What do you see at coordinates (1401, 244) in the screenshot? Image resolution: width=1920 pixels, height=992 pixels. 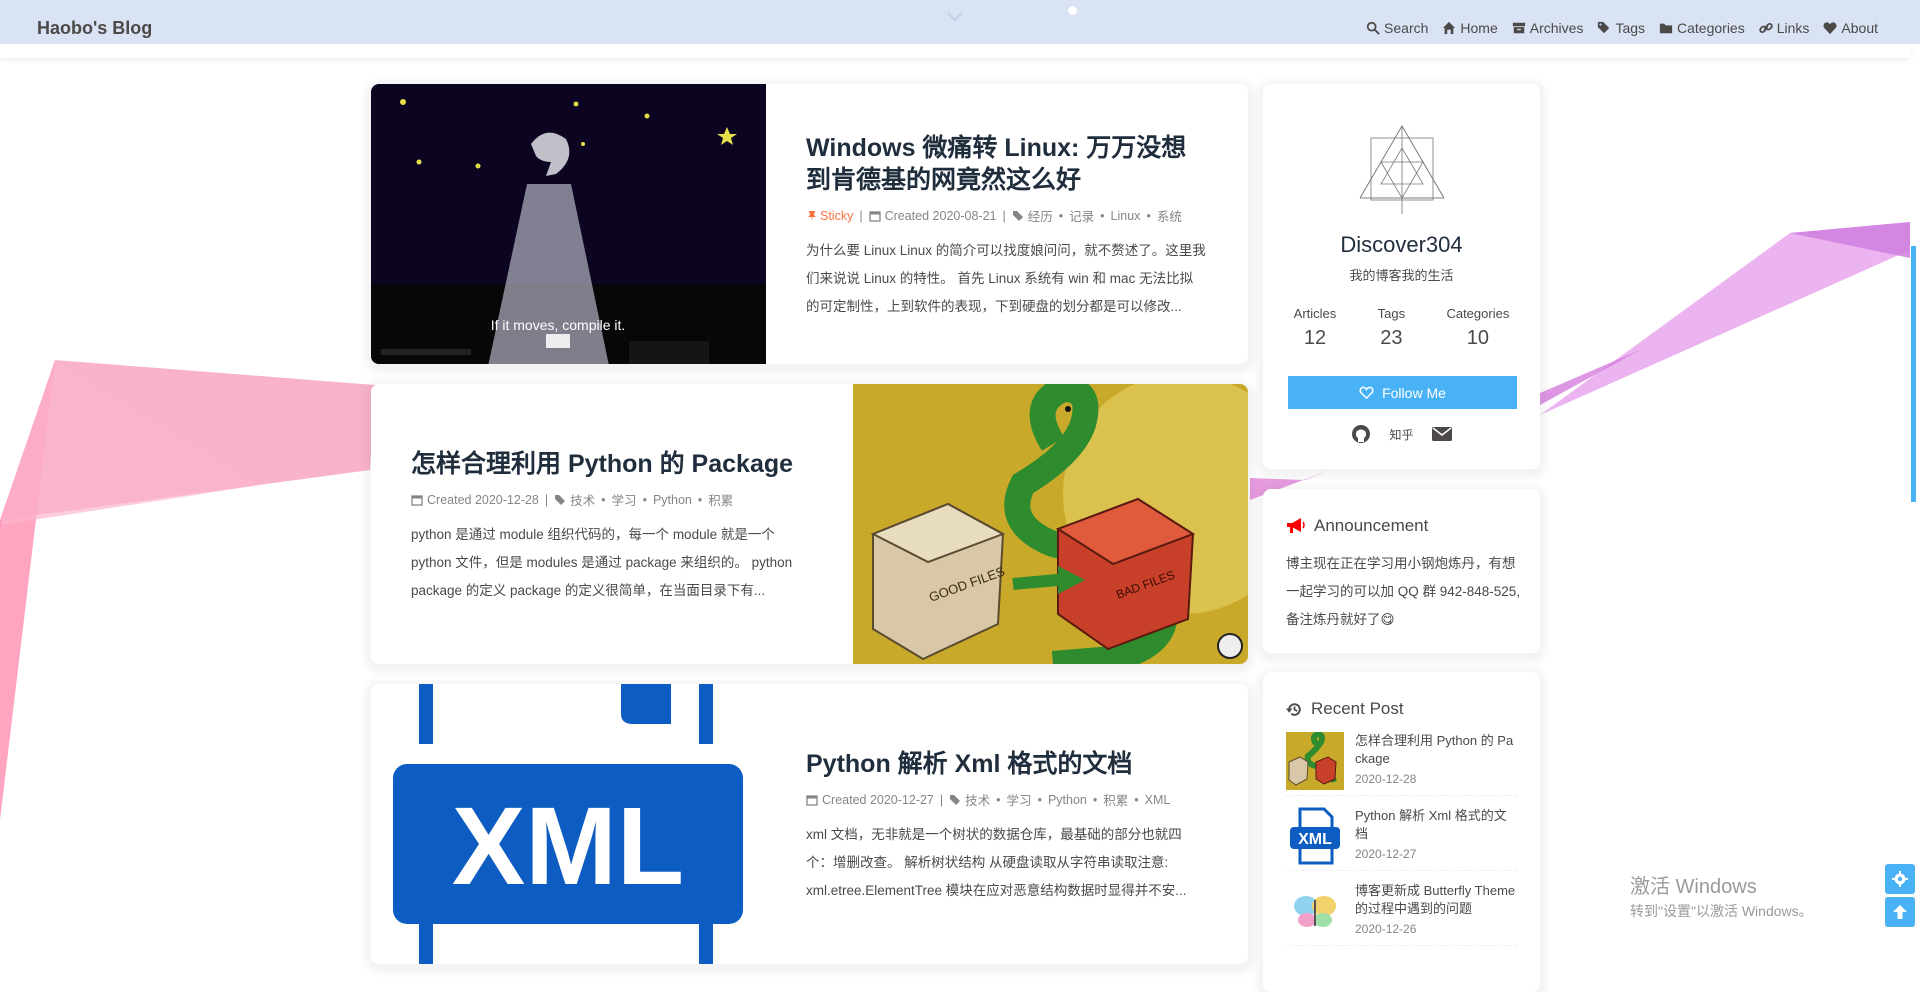 I see `author-name: Discover304` at bounding box center [1401, 244].